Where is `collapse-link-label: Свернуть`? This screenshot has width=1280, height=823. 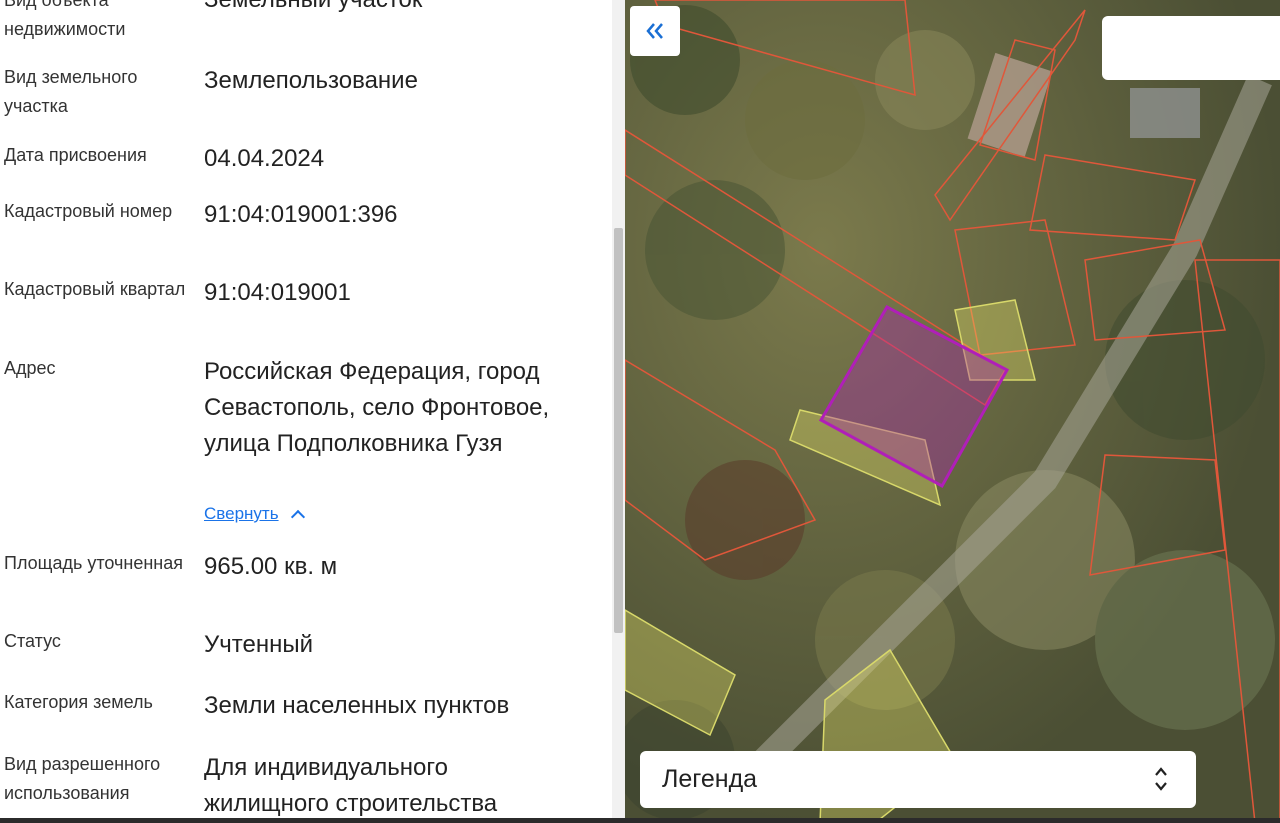 collapse-link-label: Свернуть is located at coordinates (241, 513).